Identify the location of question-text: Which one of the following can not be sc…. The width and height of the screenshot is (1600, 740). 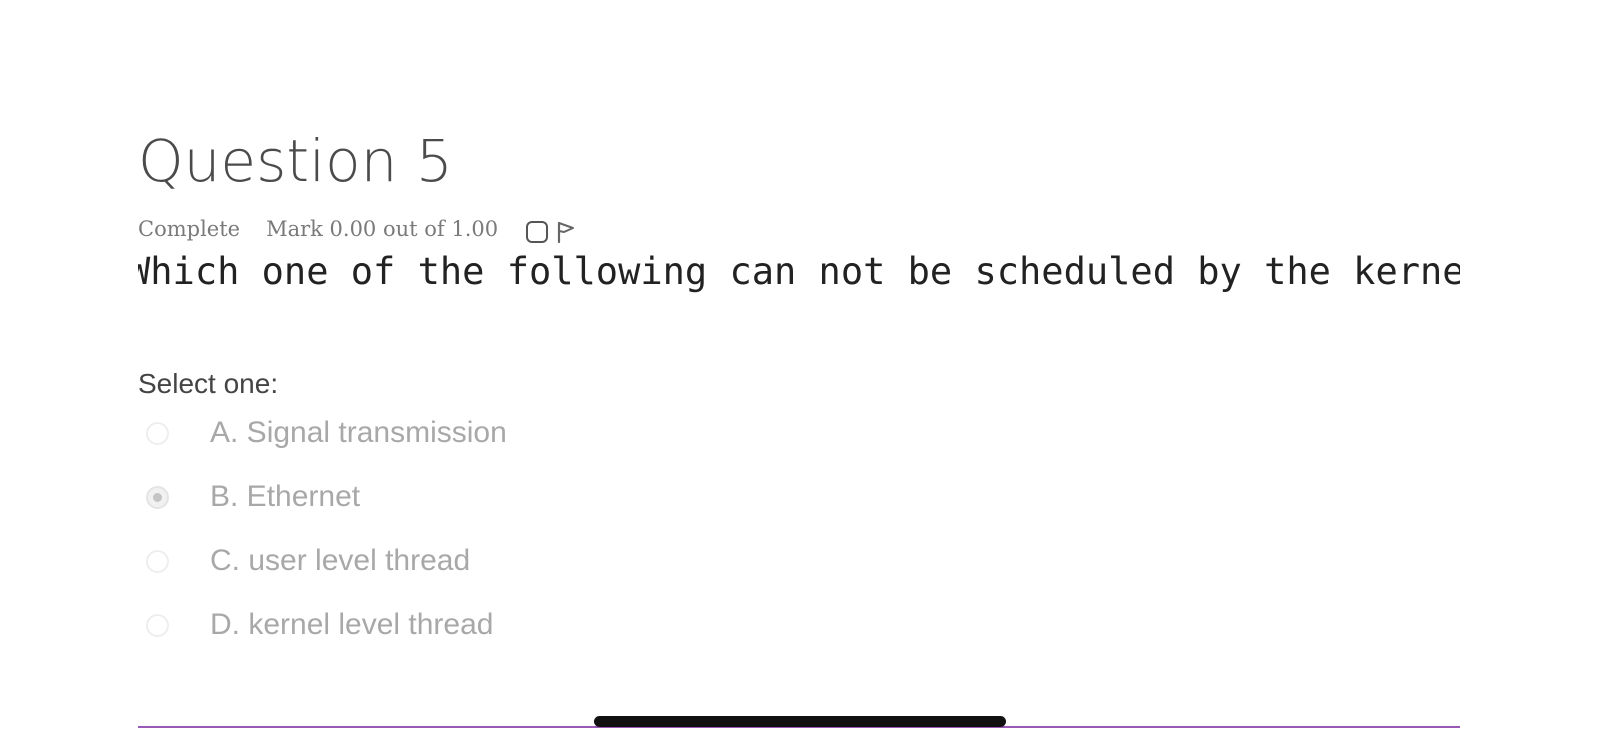
(799, 271).